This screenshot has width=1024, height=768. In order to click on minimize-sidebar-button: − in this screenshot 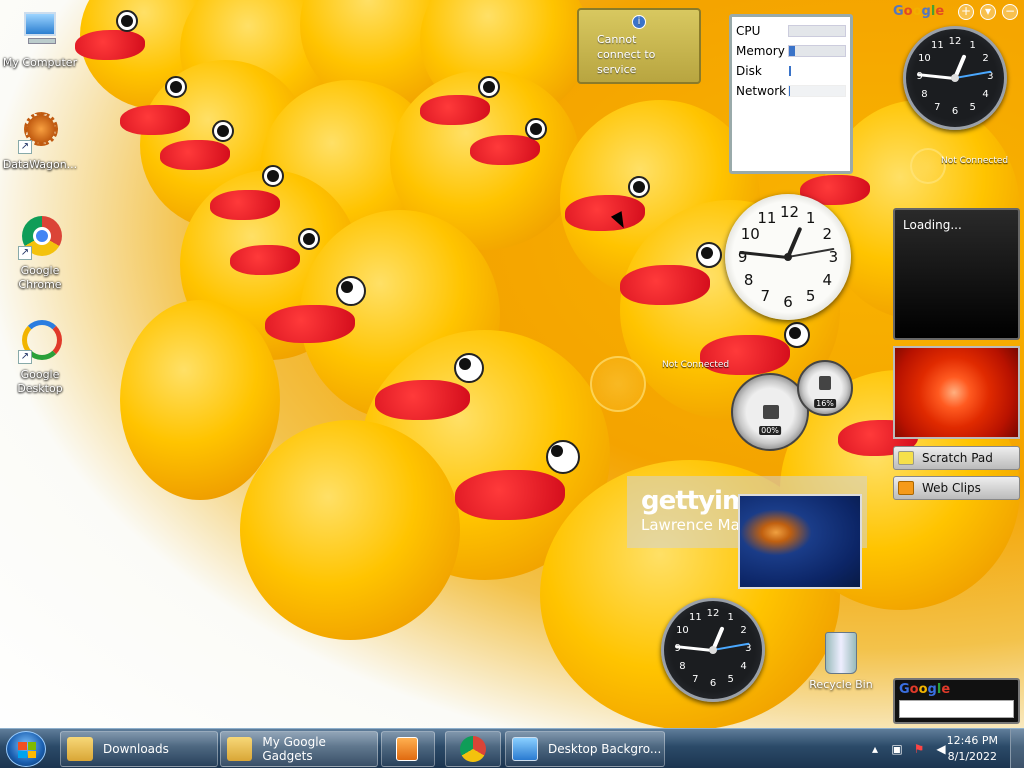, I will do `click(1010, 12)`.